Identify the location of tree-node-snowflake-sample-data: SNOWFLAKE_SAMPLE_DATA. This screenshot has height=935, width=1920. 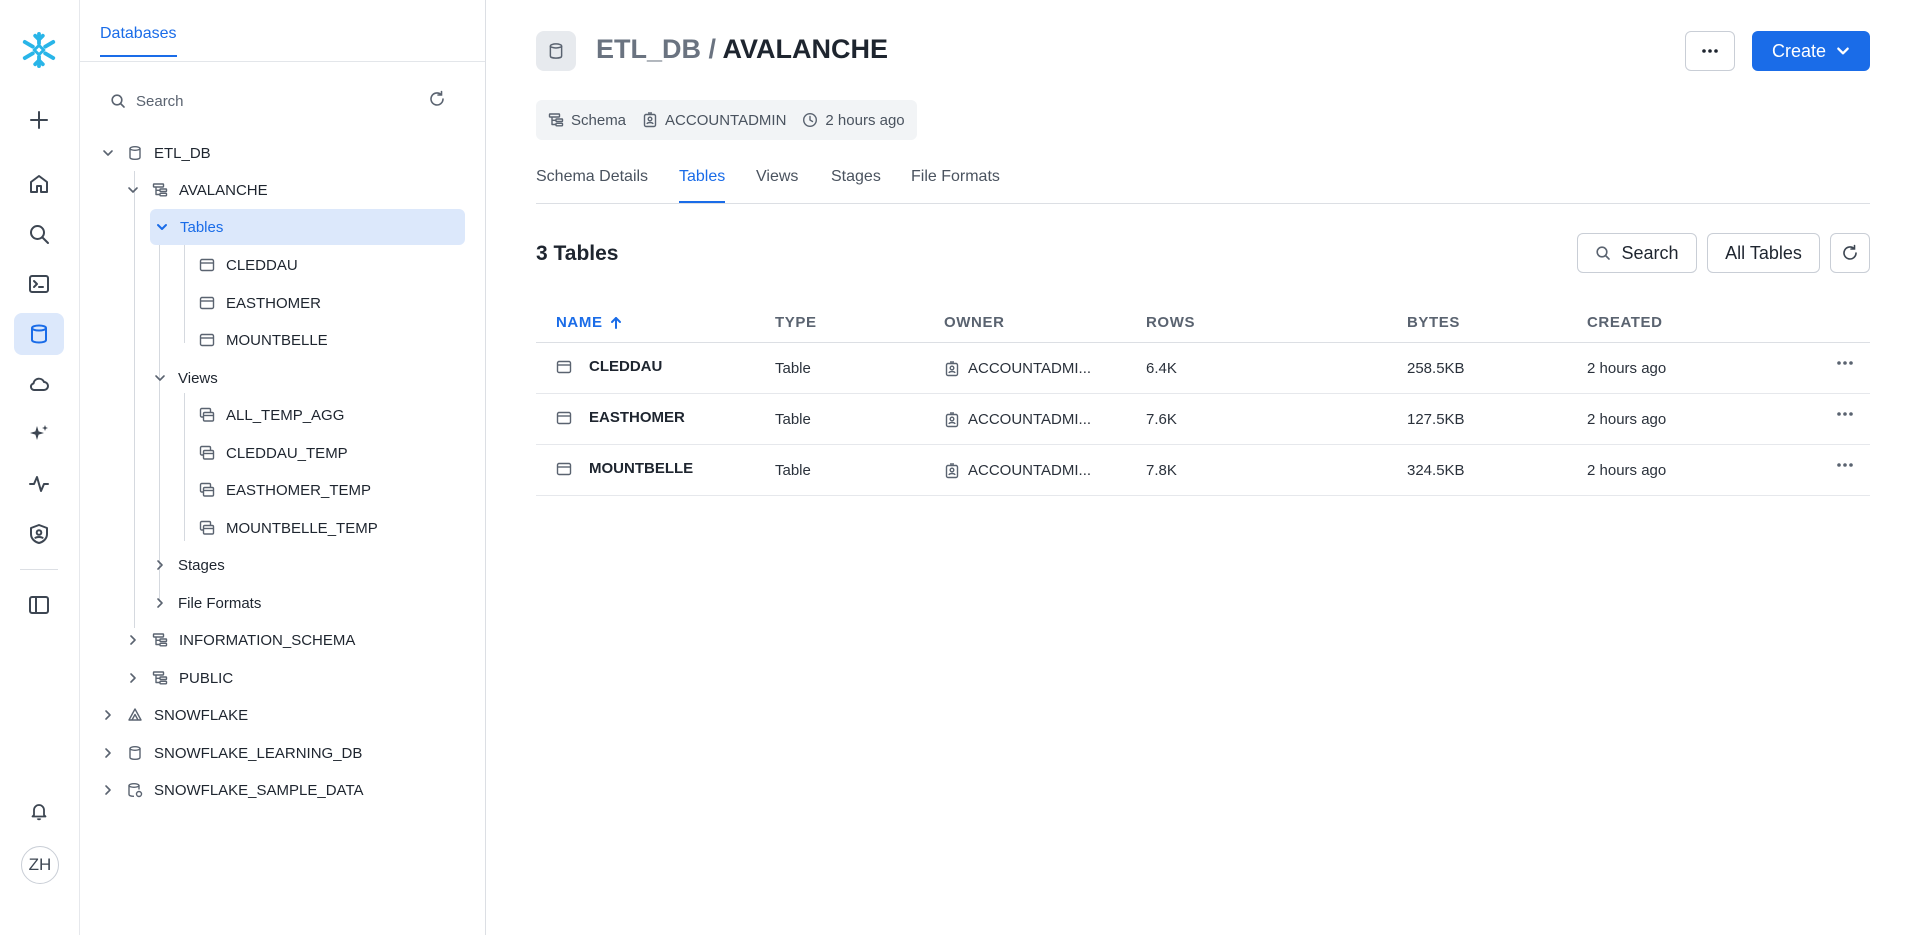
(283, 790).